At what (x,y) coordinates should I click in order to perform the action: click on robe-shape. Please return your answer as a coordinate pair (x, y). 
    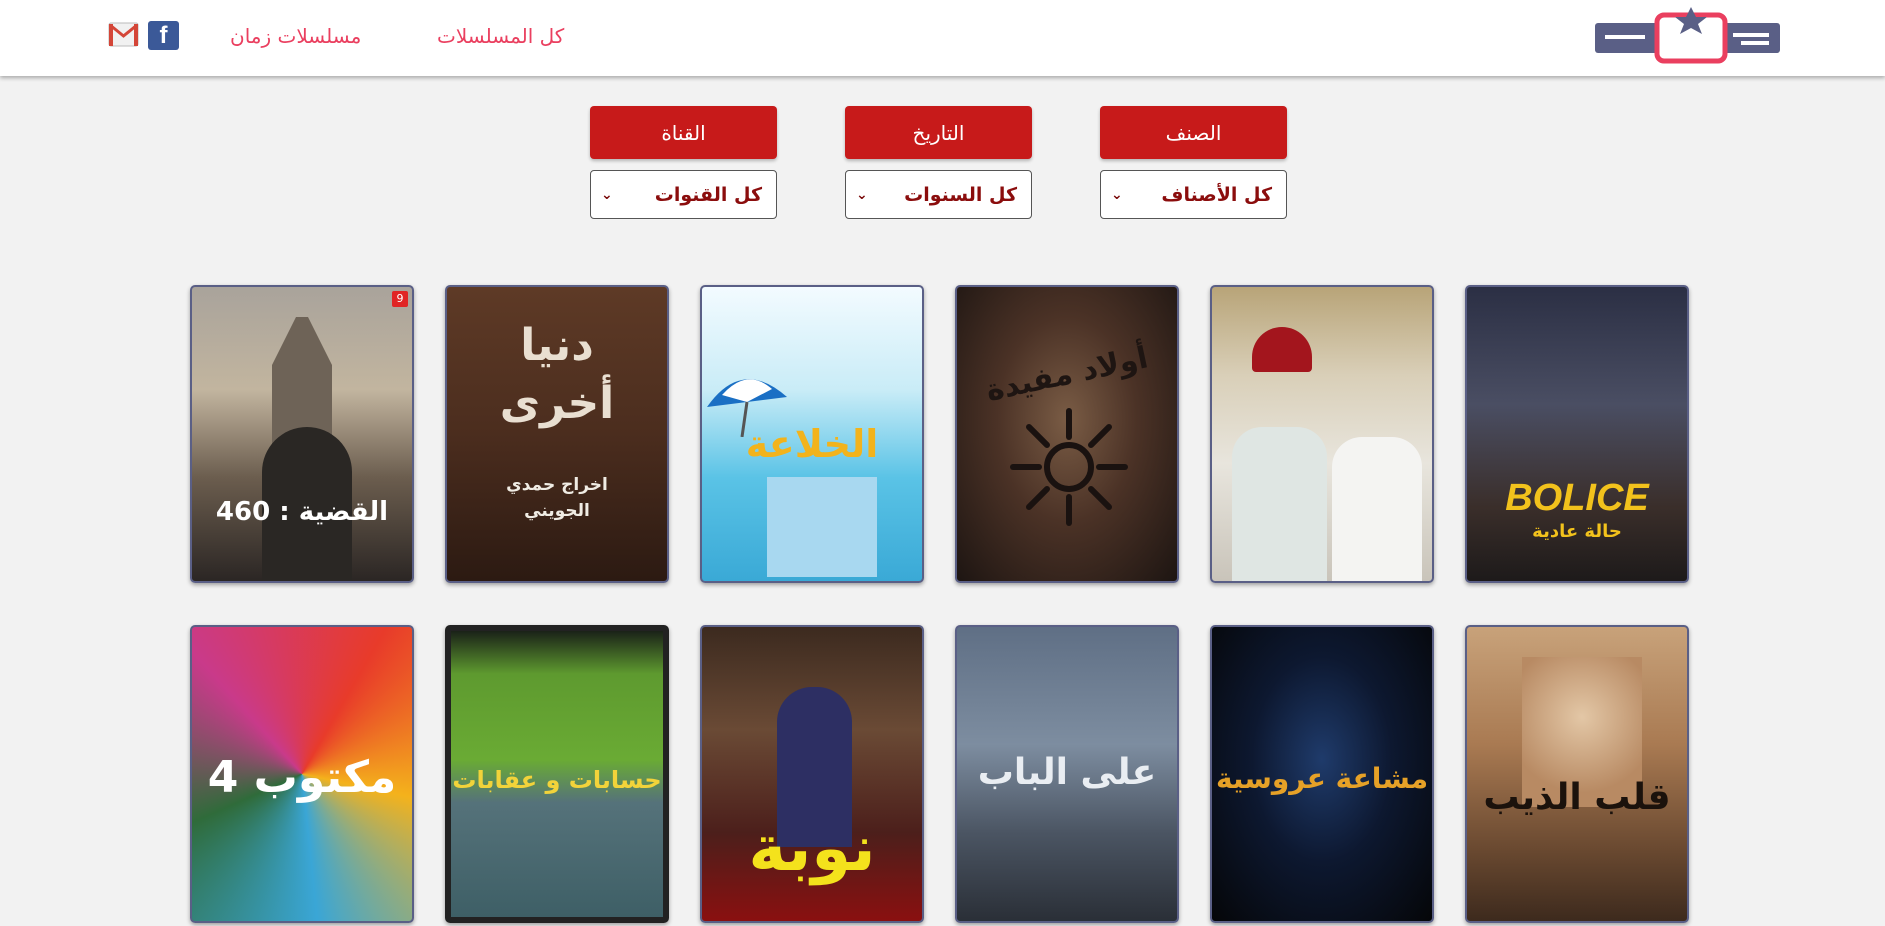
    Looking at the image, I should click on (1279, 504).